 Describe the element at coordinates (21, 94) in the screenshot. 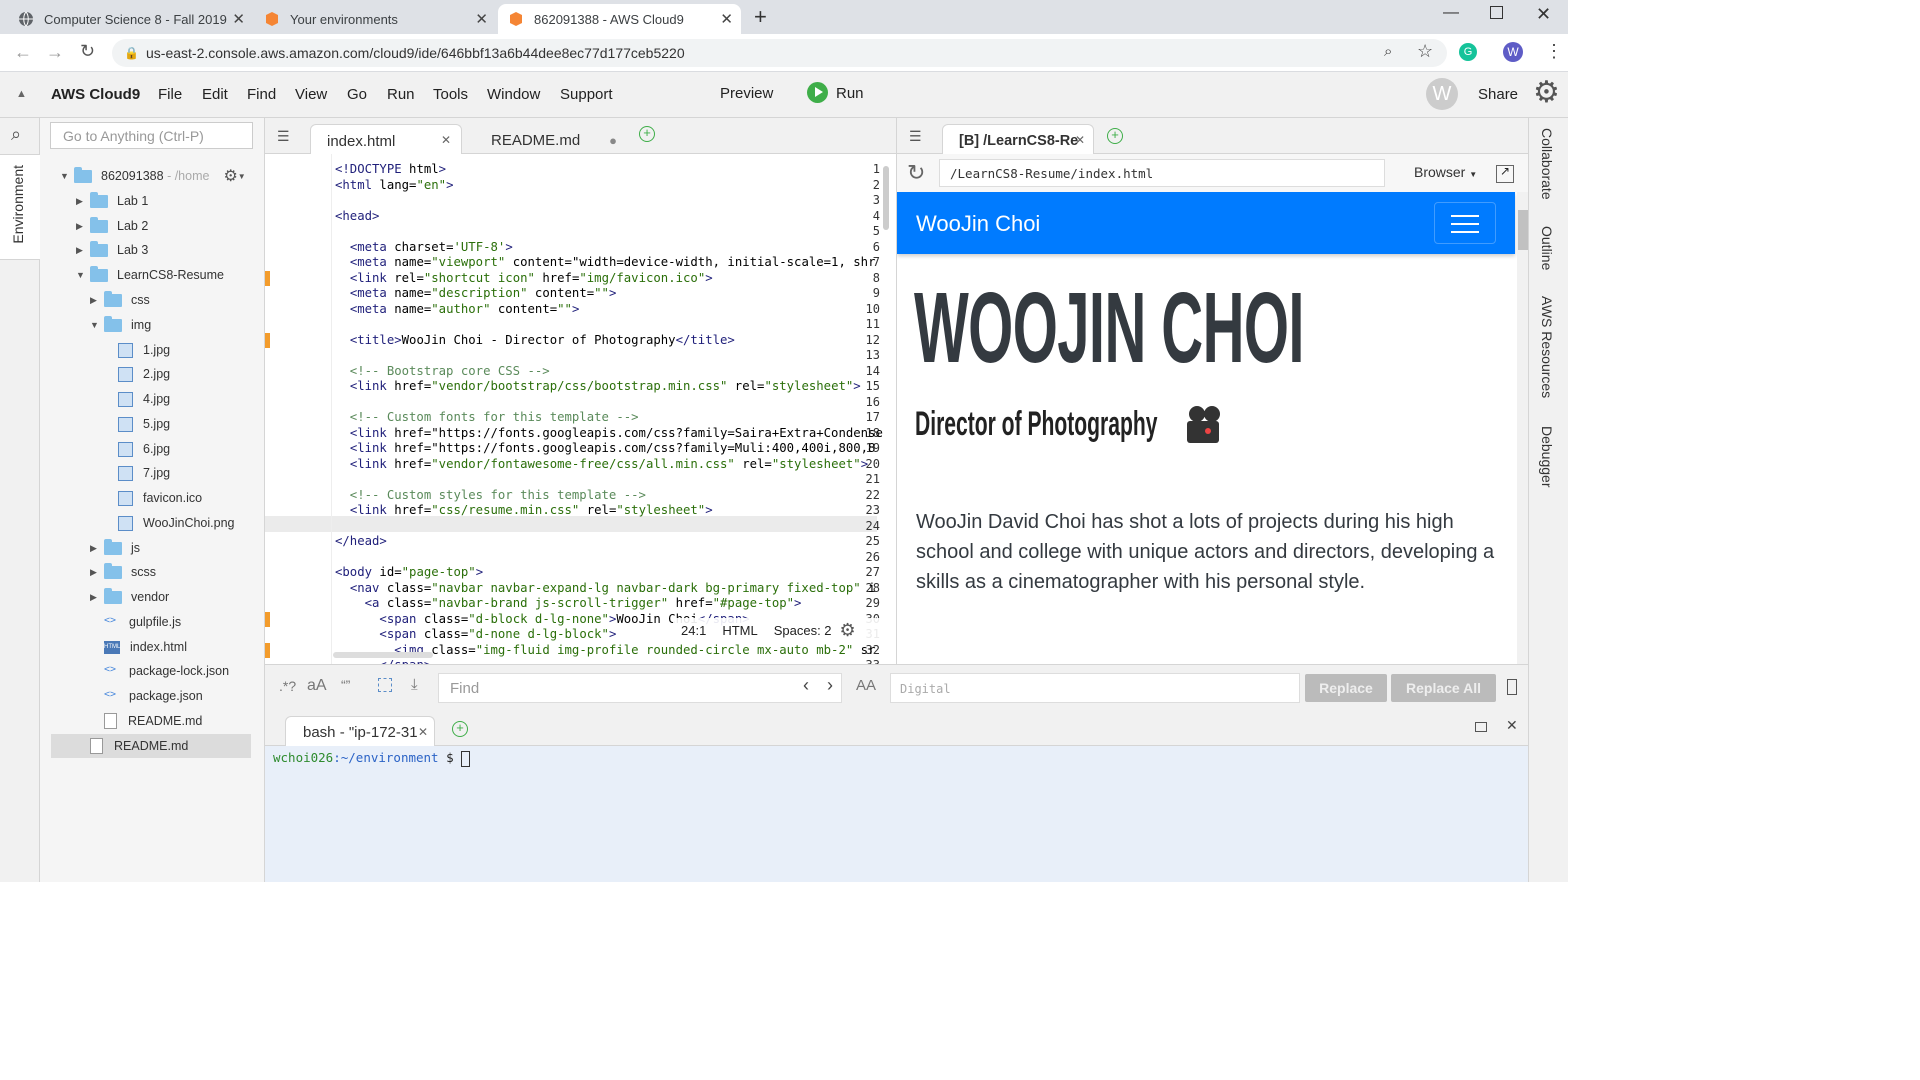

I see `collapse-icon: ▲` at that location.